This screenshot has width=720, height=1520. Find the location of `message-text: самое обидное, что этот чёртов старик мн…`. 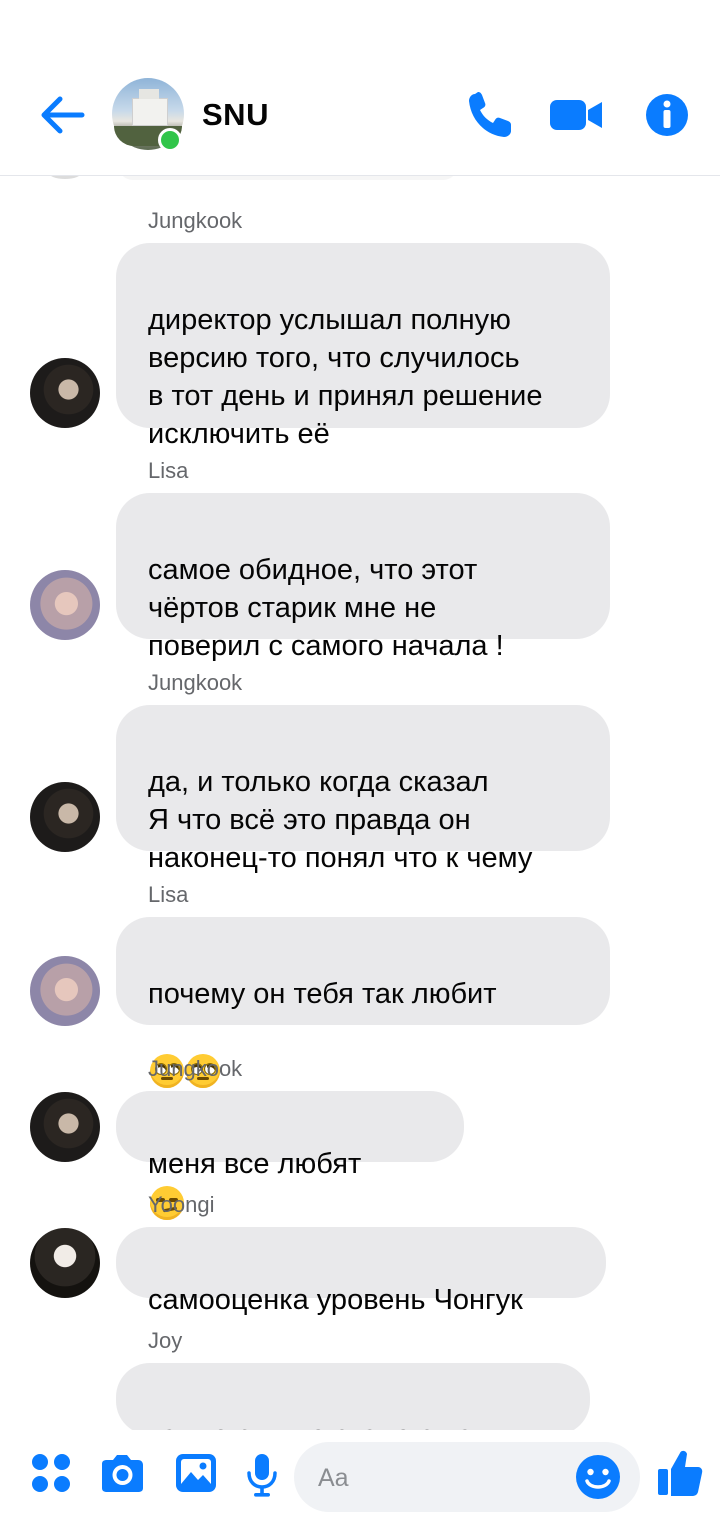

message-text: самое обидное, что этот чёртов старик мн… is located at coordinates (326, 608).